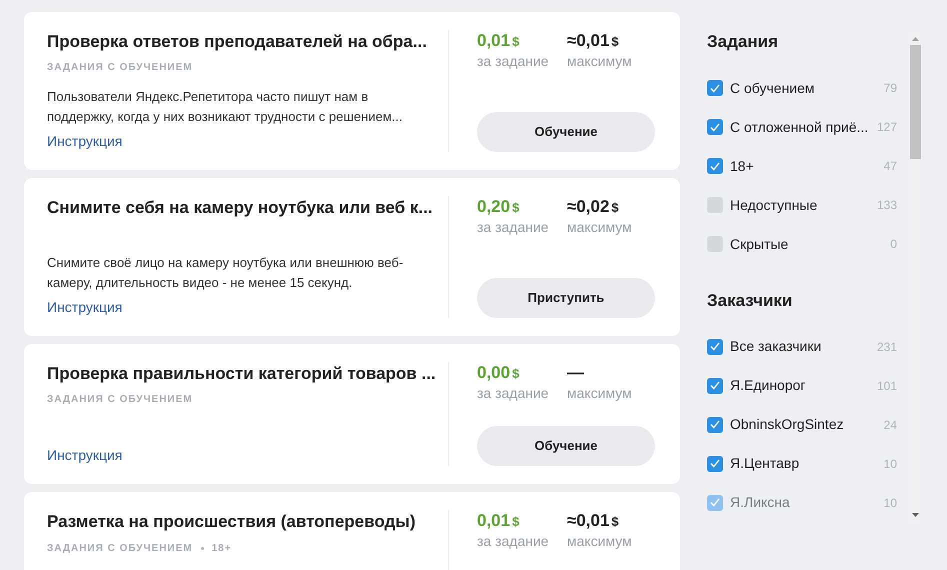 Image resolution: width=947 pixels, height=570 pixels. What do you see at coordinates (890, 425) in the screenshot?
I see `filter-count: 24` at bounding box center [890, 425].